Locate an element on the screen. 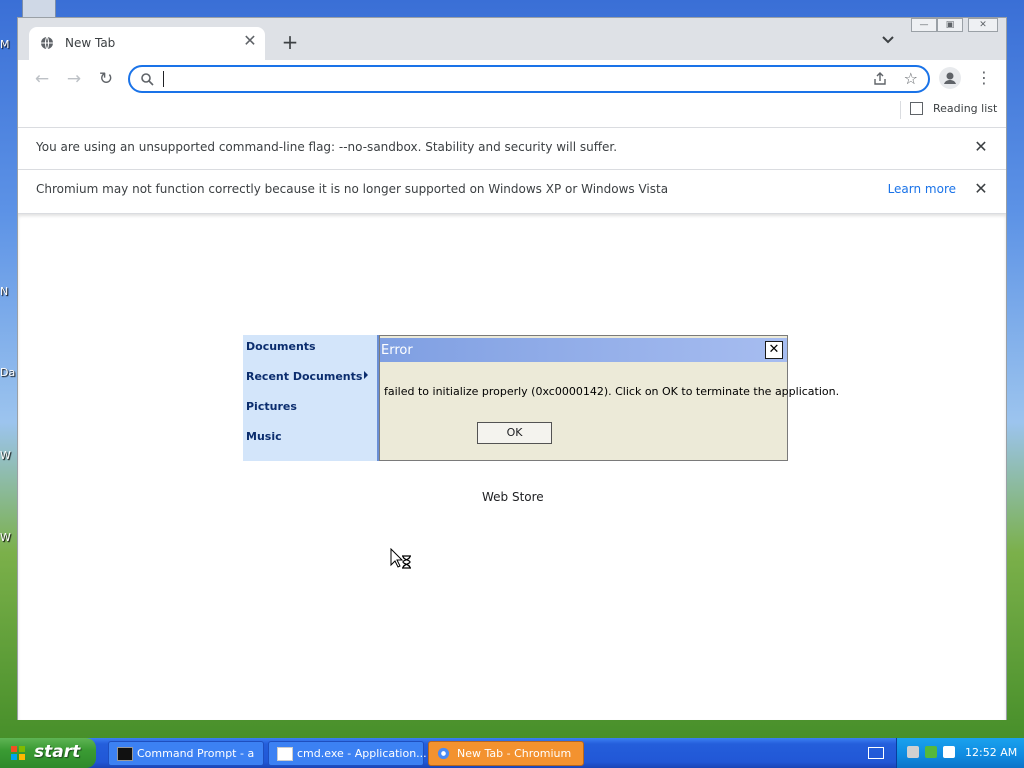  back-icon: ← is located at coordinates (42, 79).